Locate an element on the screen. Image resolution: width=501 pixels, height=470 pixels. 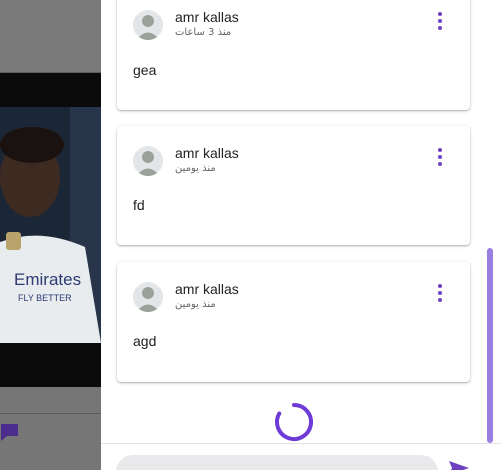
comment-composer is located at coordinates (301, 456).